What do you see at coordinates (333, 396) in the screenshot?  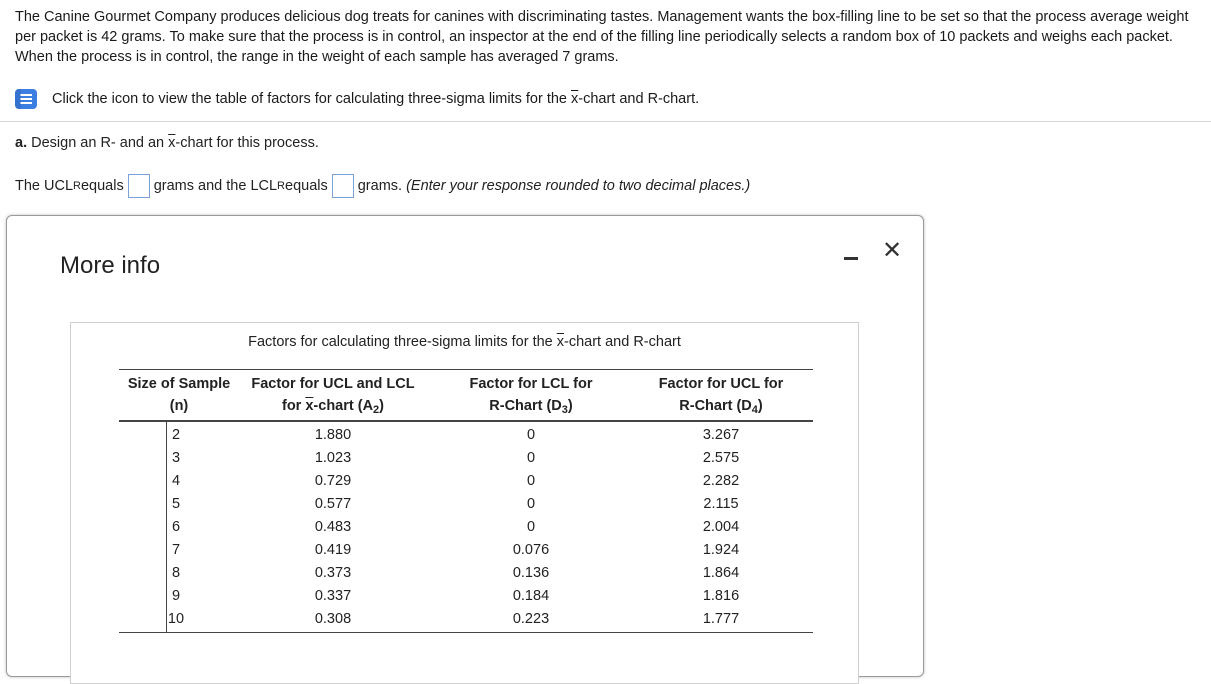 I see `header-a2: Factor for UCL and LCL for x-chart (A2)` at bounding box center [333, 396].